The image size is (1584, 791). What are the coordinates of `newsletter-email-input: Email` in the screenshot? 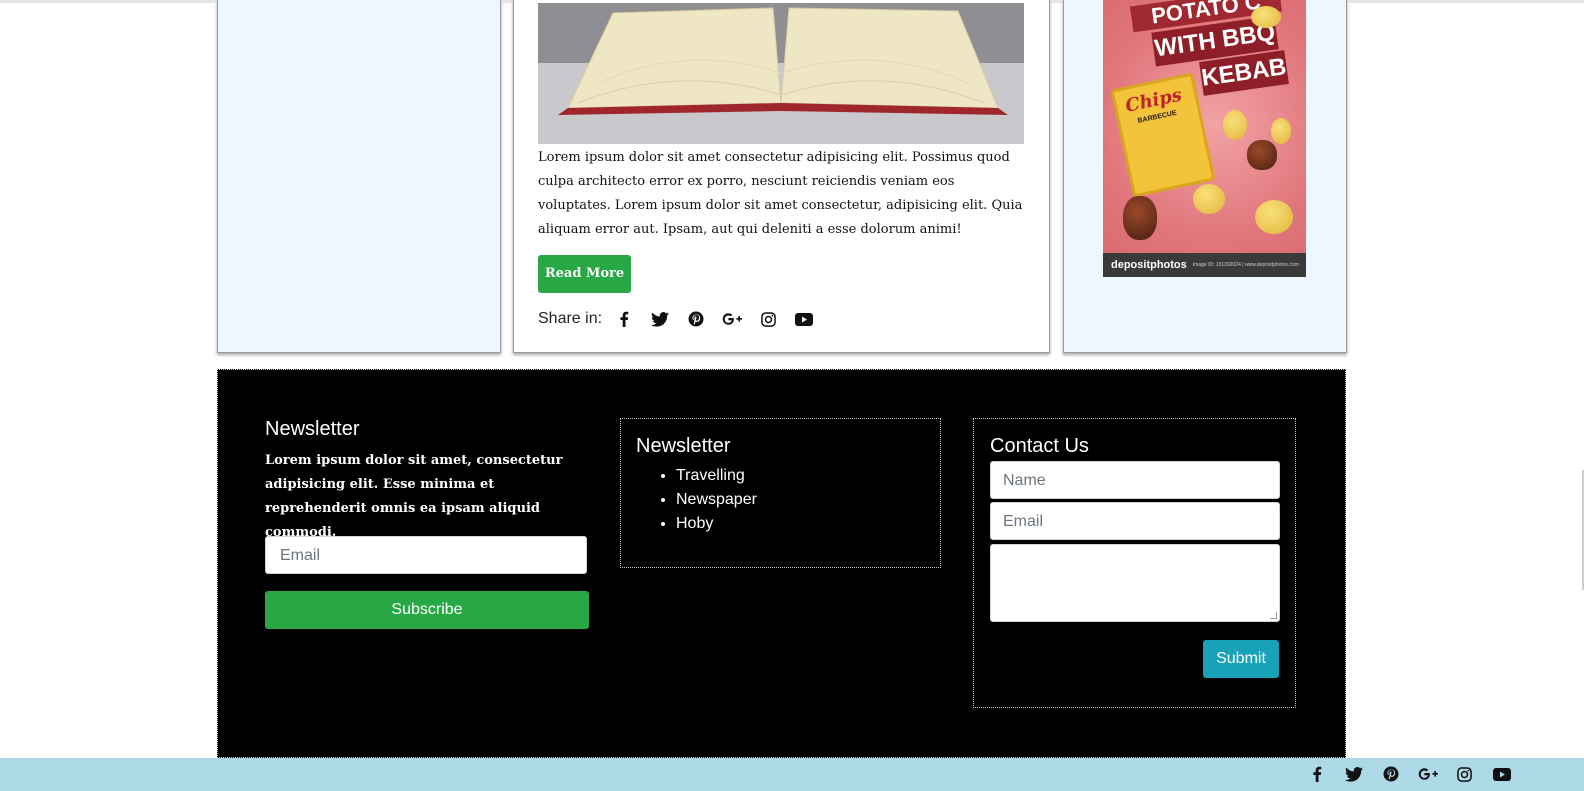 It's located at (426, 555).